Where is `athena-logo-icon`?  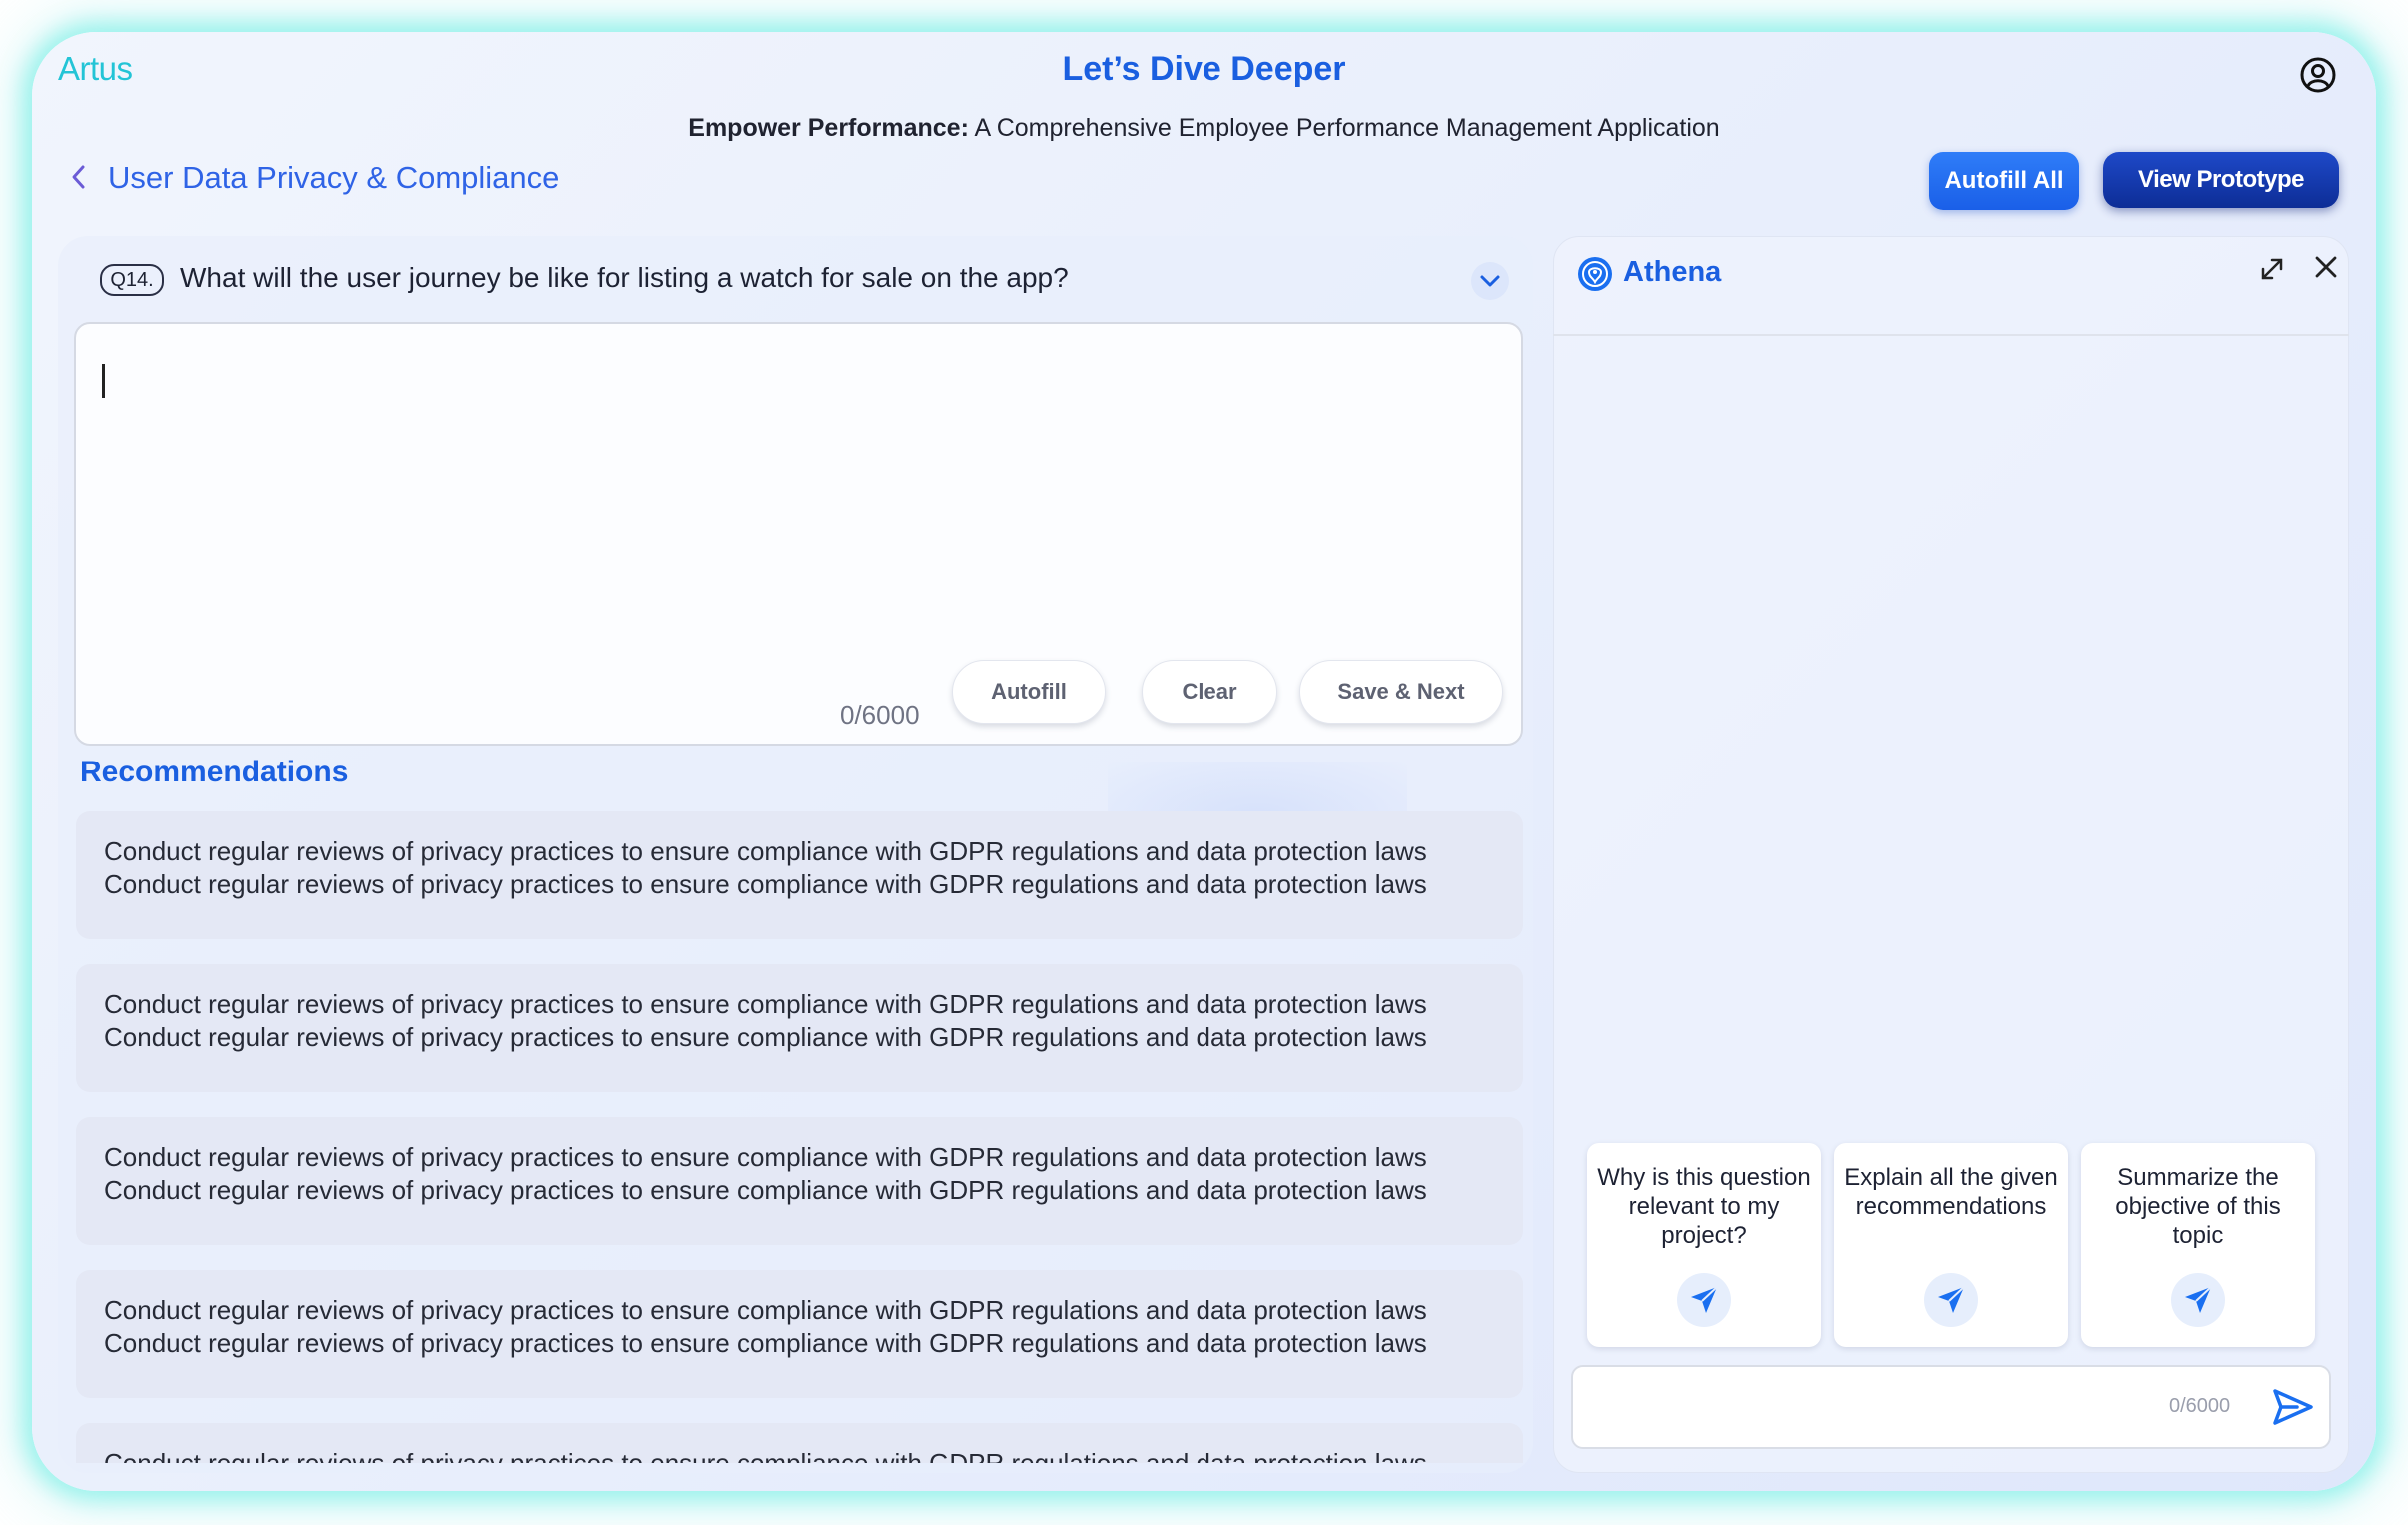
athena-logo-icon is located at coordinates (1595, 274).